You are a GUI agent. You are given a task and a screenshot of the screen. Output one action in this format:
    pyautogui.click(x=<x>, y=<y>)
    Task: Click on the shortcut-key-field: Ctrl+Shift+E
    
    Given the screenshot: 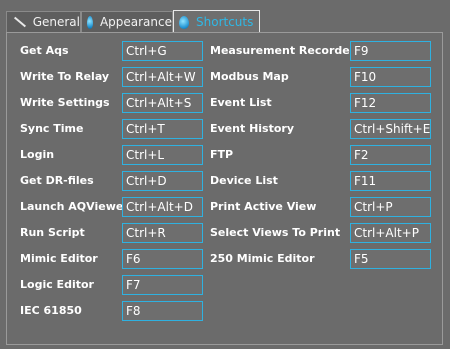 What is the action you would take?
    pyautogui.click(x=390, y=129)
    